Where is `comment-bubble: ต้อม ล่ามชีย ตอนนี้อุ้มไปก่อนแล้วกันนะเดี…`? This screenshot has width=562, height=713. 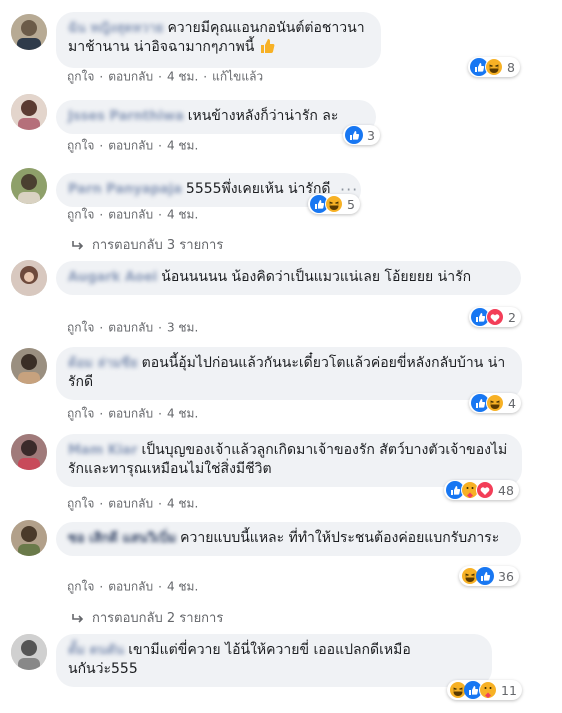 comment-bubble: ต้อม ล่ามชีย ตอนนี้อุ้มไปก่อนแล้วกันนะเดี… is located at coordinates (289, 373).